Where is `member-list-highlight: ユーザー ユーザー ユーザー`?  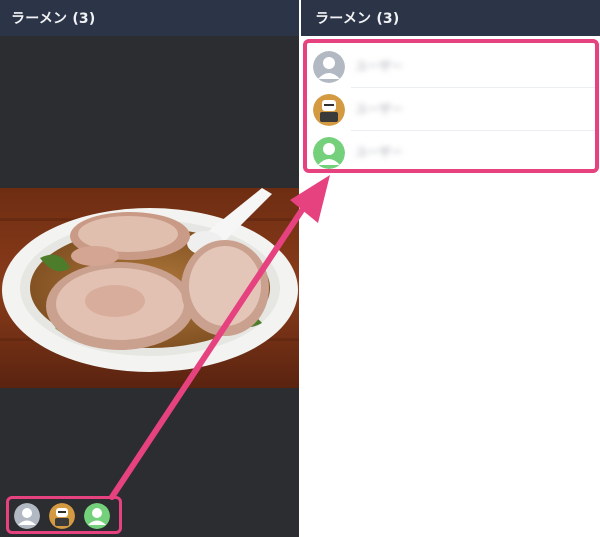 member-list-highlight: ユーザー ユーザー ユーザー is located at coordinates (451, 106).